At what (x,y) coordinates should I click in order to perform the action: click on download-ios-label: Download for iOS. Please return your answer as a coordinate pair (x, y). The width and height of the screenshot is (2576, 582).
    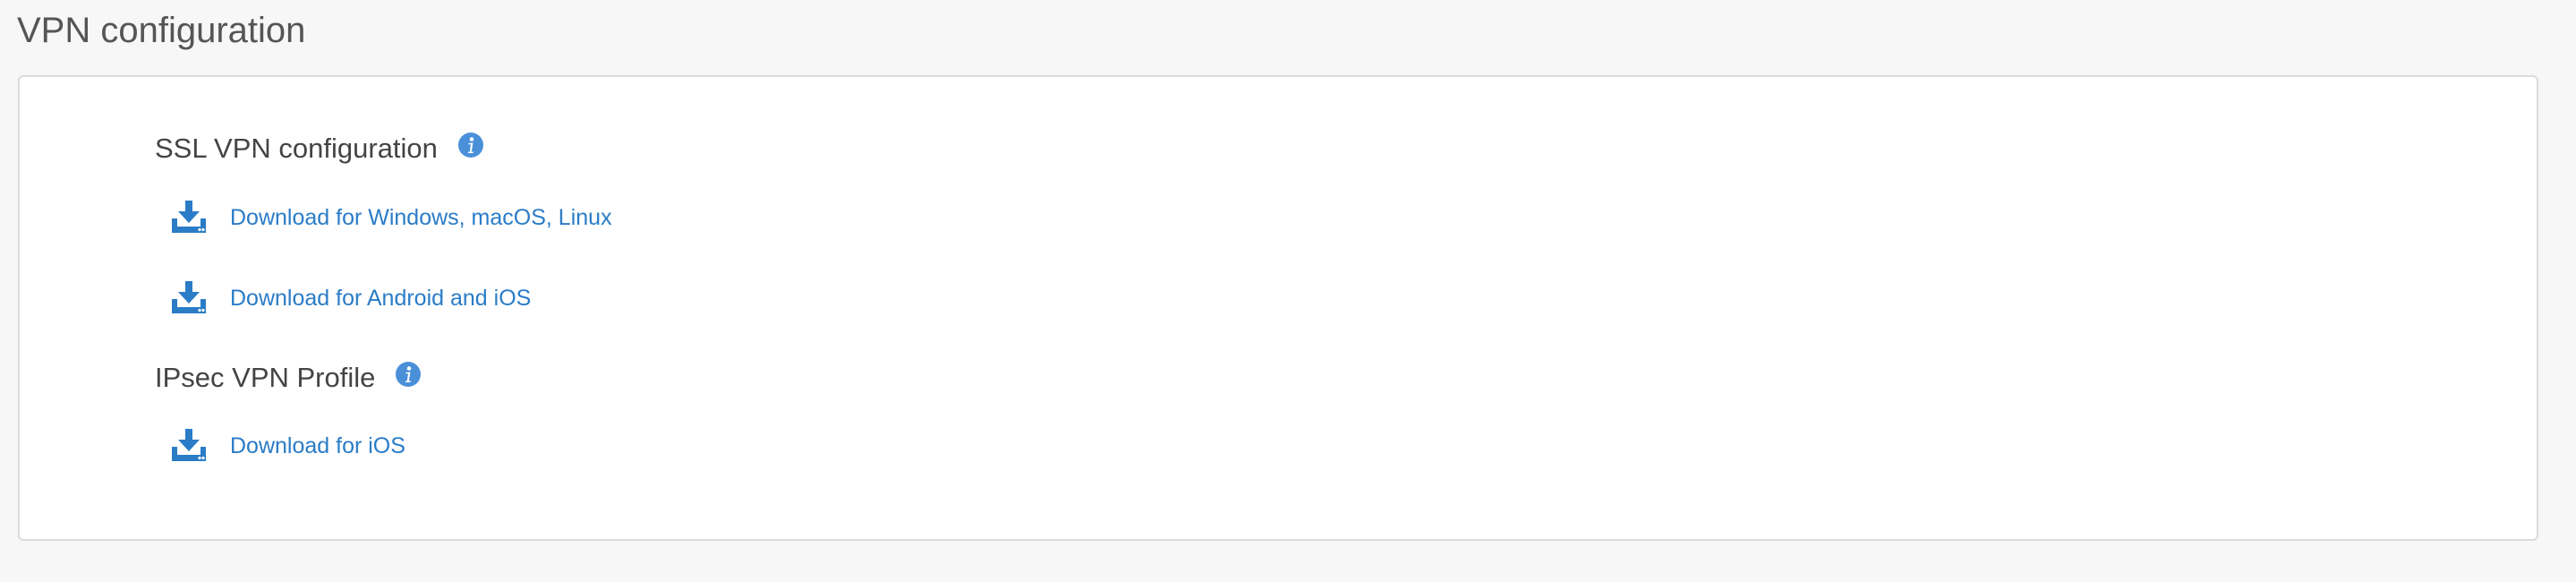
    Looking at the image, I should click on (317, 446).